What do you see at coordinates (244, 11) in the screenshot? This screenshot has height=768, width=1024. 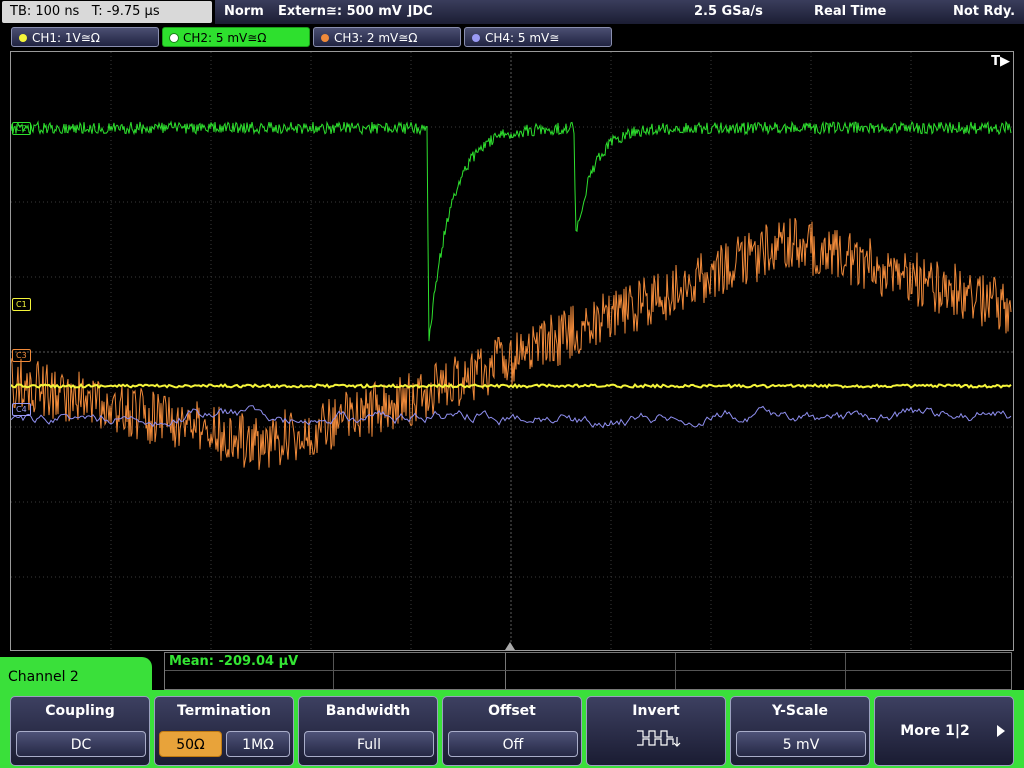 I see `trigger-mode: Norm` at bounding box center [244, 11].